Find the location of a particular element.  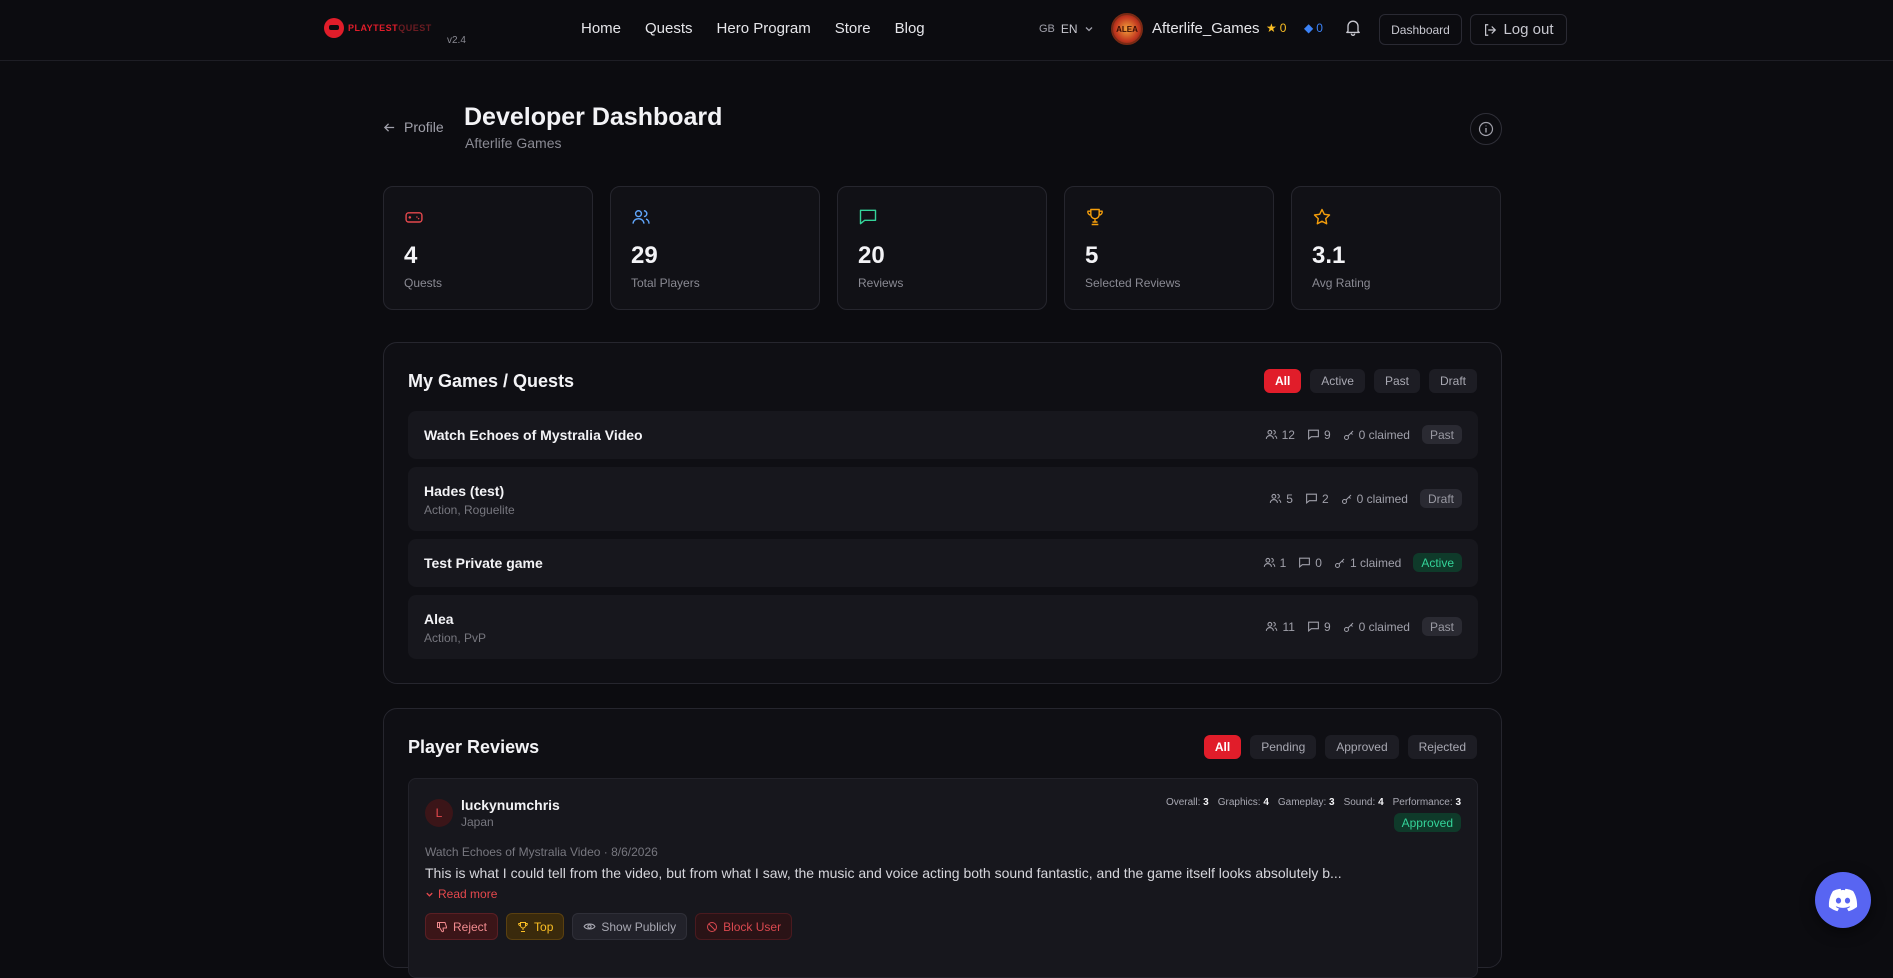

stat-card-total-players: 29 Total Players is located at coordinates (715, 248).